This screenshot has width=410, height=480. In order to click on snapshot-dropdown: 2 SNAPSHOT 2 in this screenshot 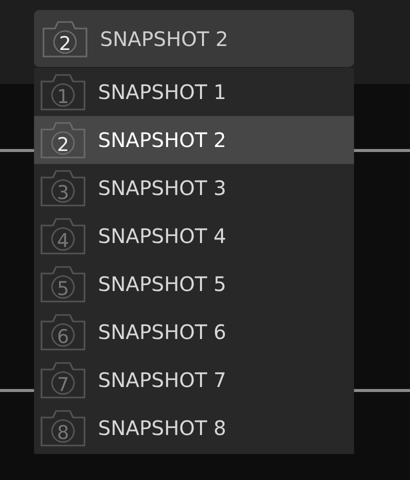, I will do `click(194, 38)`.